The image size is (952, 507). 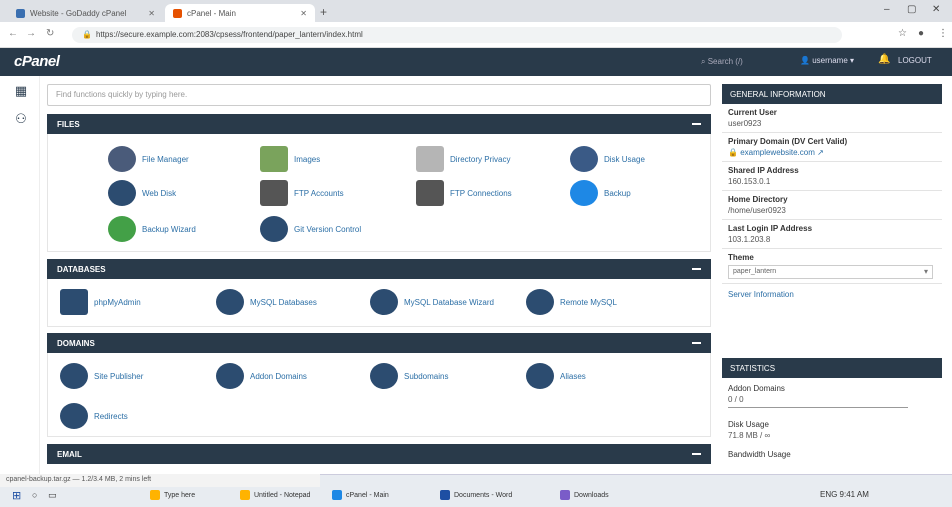 I want to click on tool-redirects: Redirects, so click(x=94, y=416).